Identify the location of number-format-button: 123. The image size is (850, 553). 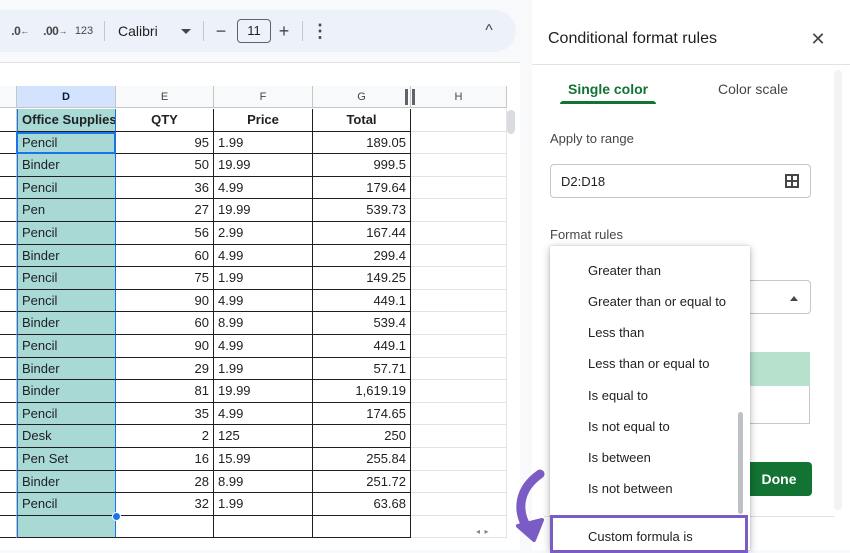
(84, 31).